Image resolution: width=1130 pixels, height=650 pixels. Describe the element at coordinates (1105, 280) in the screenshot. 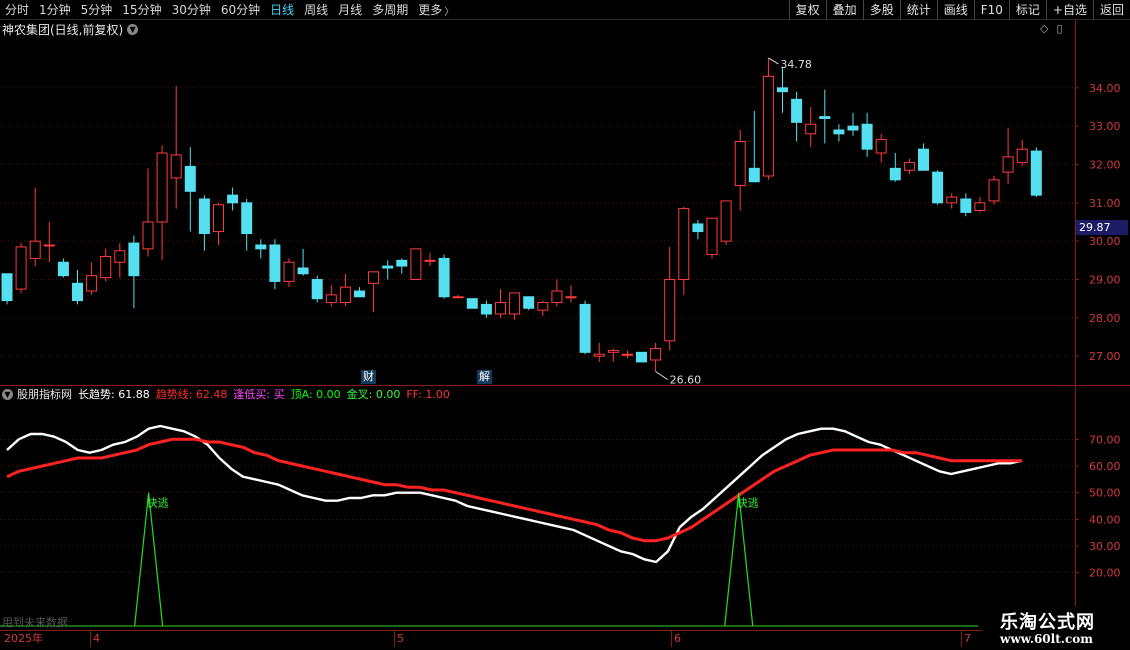

I see `price-tick-label-2: 29.00` at that location.